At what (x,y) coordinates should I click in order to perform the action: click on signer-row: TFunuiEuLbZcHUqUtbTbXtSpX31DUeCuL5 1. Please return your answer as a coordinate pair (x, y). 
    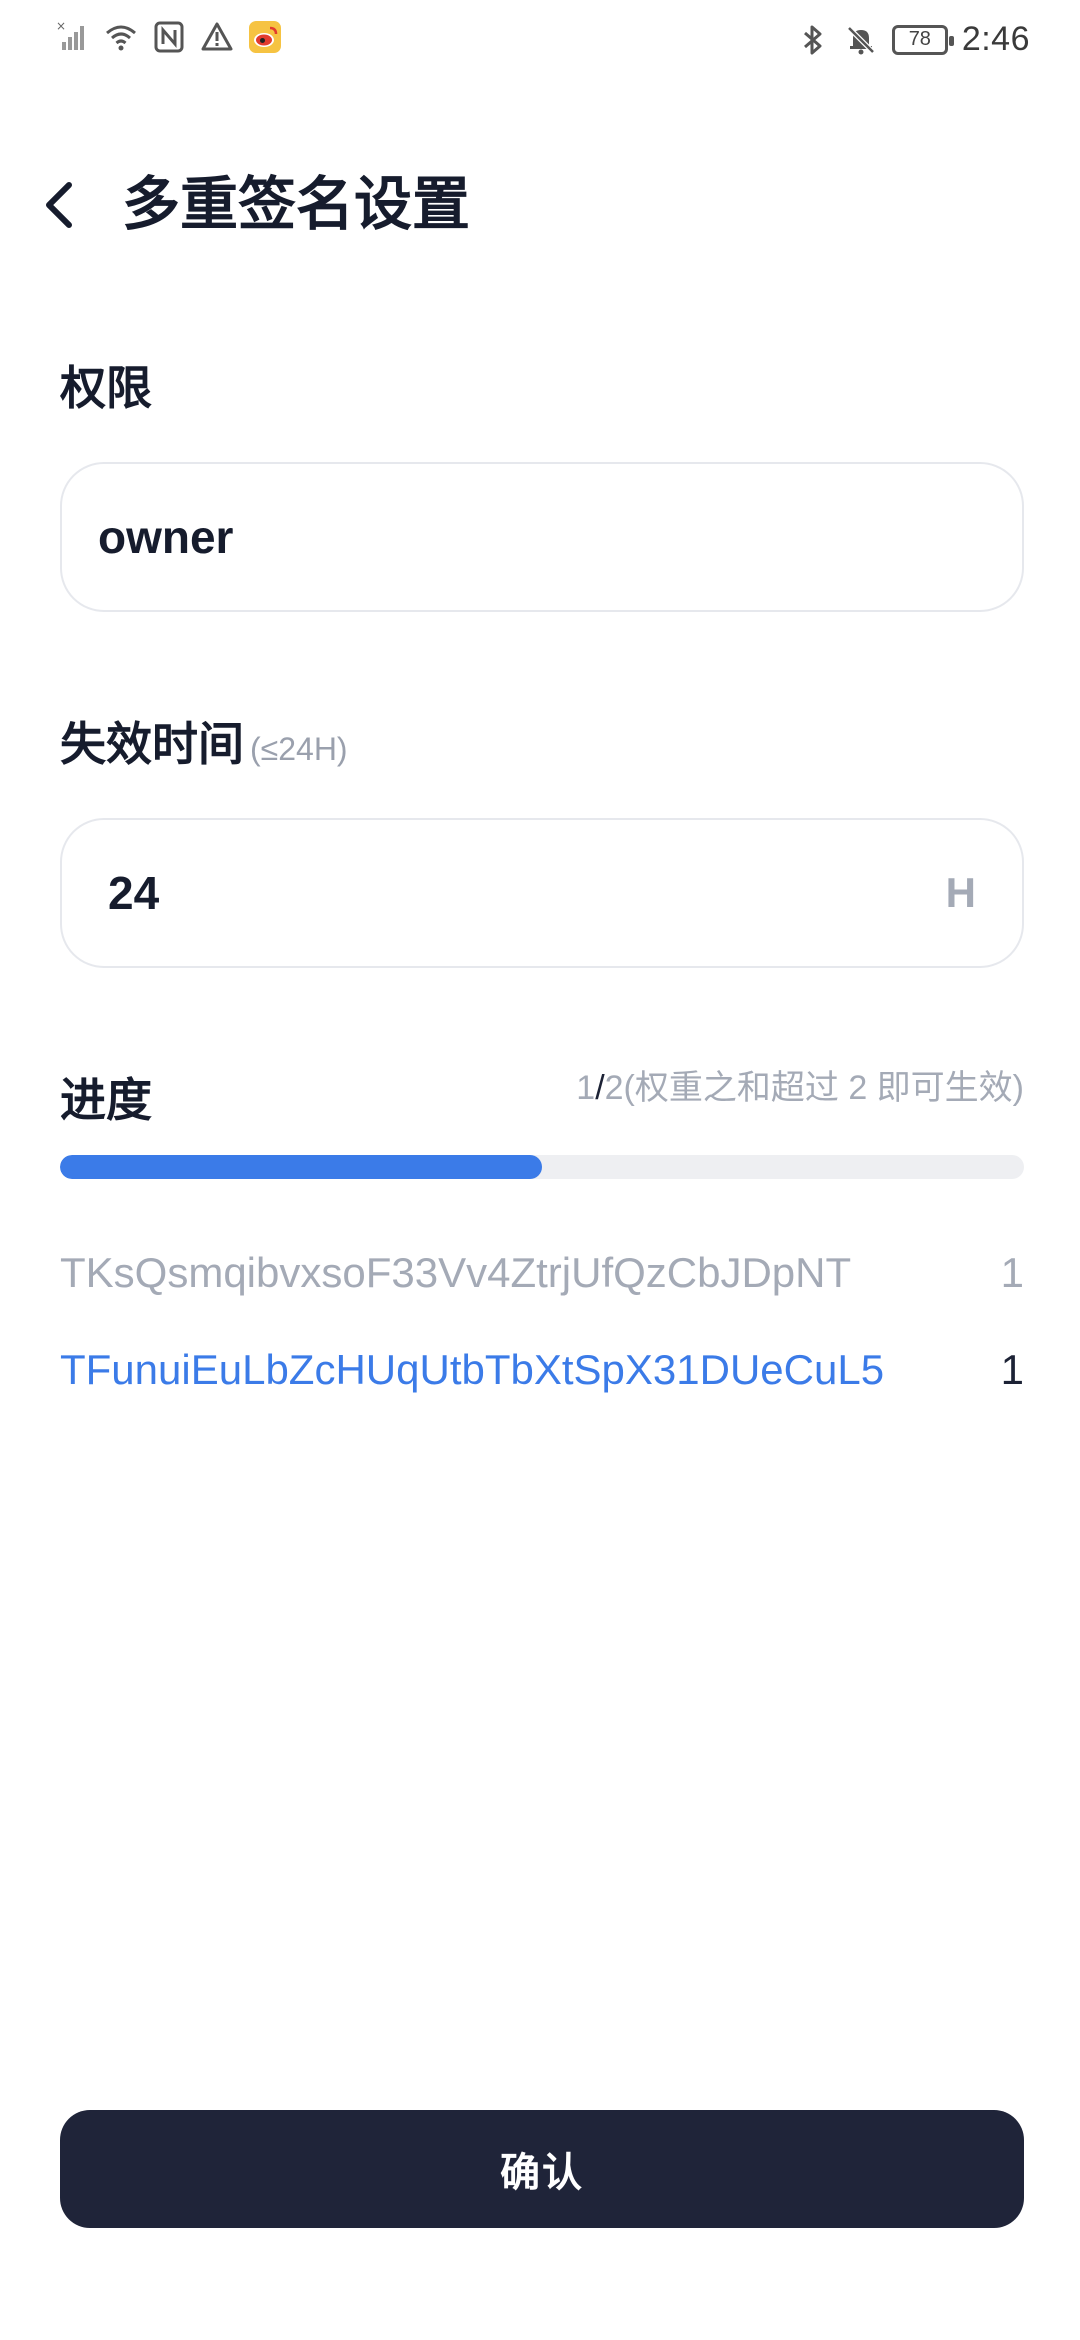
    Looking at the image, I should click on (542, 1370).